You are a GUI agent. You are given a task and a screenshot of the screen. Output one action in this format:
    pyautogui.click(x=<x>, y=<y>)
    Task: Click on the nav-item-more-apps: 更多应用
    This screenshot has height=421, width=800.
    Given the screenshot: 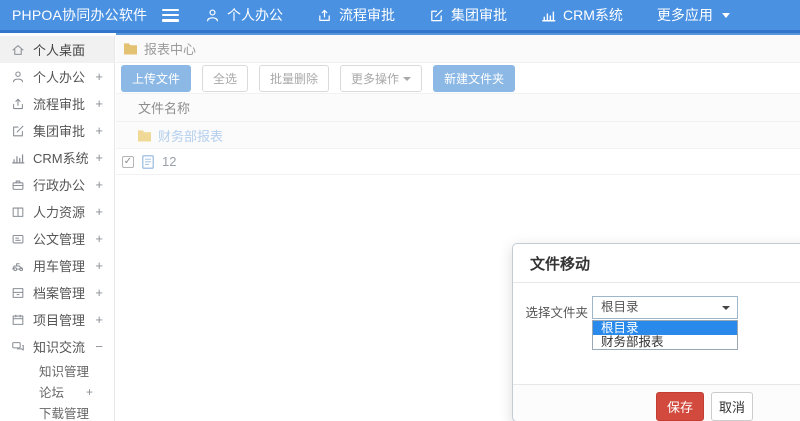 What is the action you would take?
    pyautogui.click(x=693, y=15)
    